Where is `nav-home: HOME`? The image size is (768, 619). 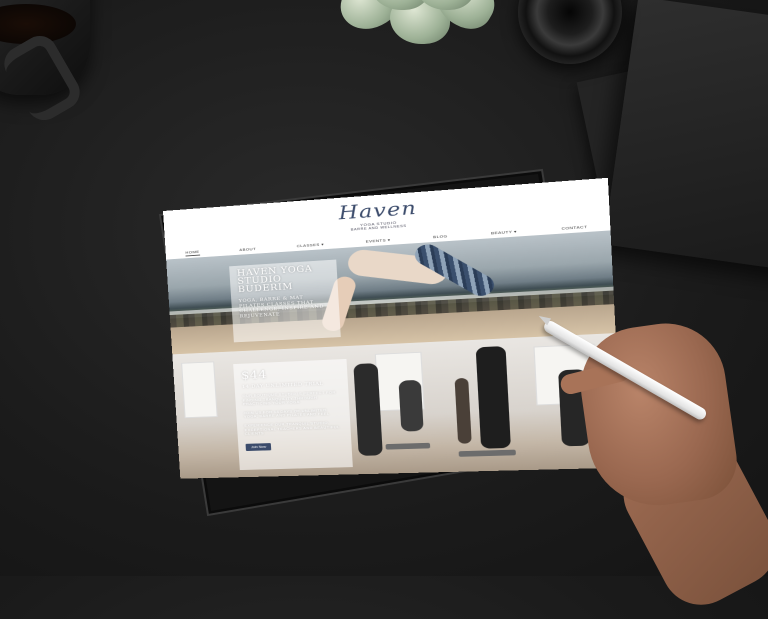
nav-home: HOME is located at coordinates (192, 252).